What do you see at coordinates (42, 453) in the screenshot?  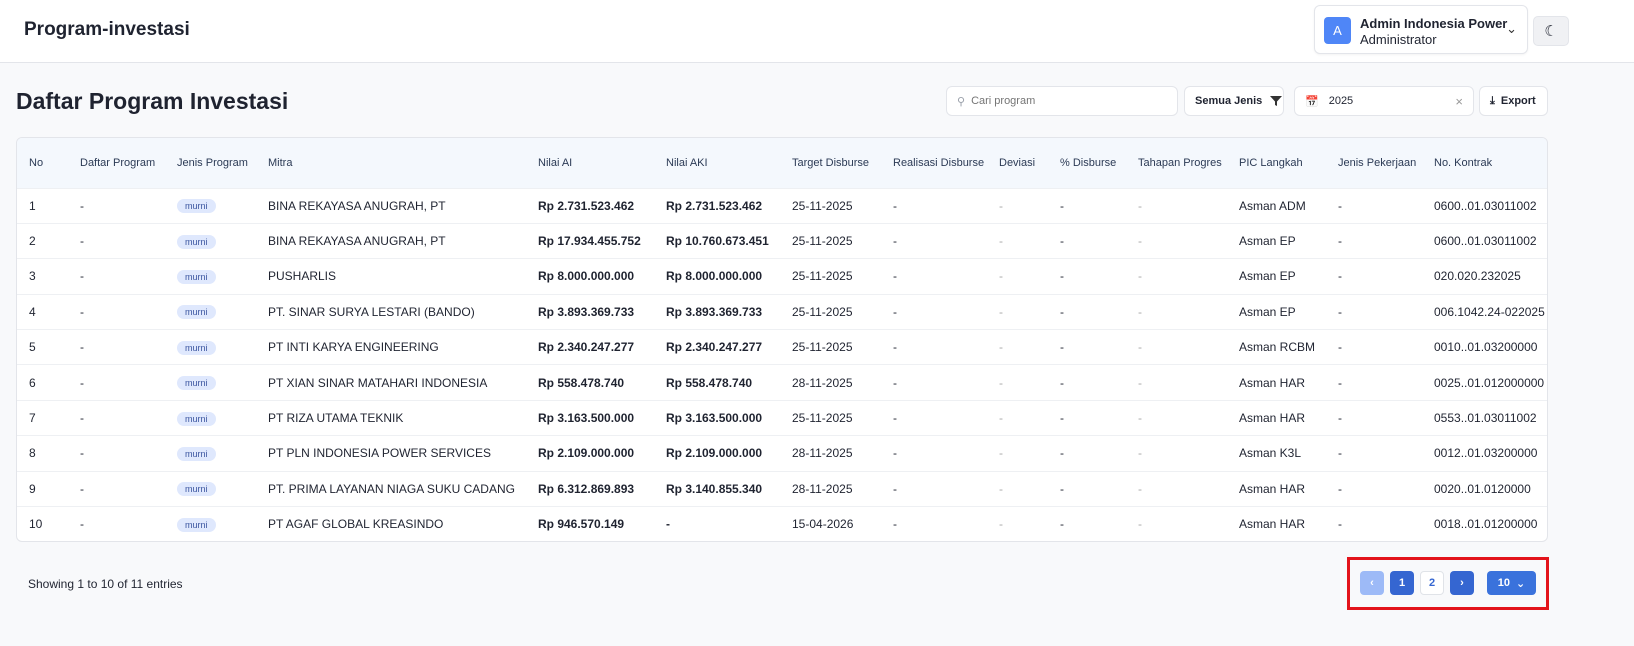 I see `cell-no: 8` at bounding box center [42, 453].